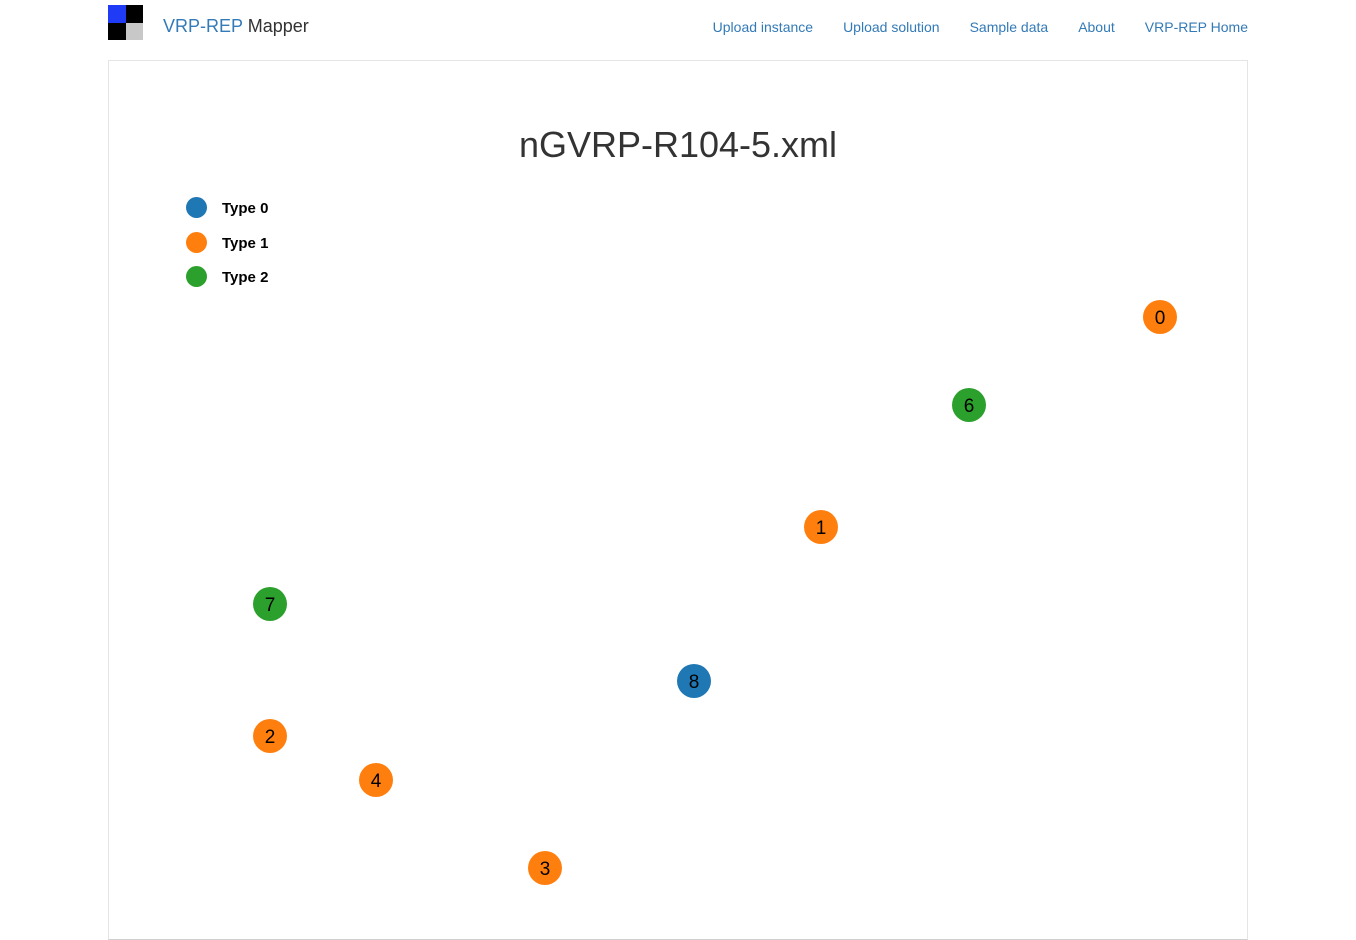 The height and width of the screenshot is (940, 1356). I want to click on nav-vrp-rep-home: VRP-REP Home, so click(1196, 27).